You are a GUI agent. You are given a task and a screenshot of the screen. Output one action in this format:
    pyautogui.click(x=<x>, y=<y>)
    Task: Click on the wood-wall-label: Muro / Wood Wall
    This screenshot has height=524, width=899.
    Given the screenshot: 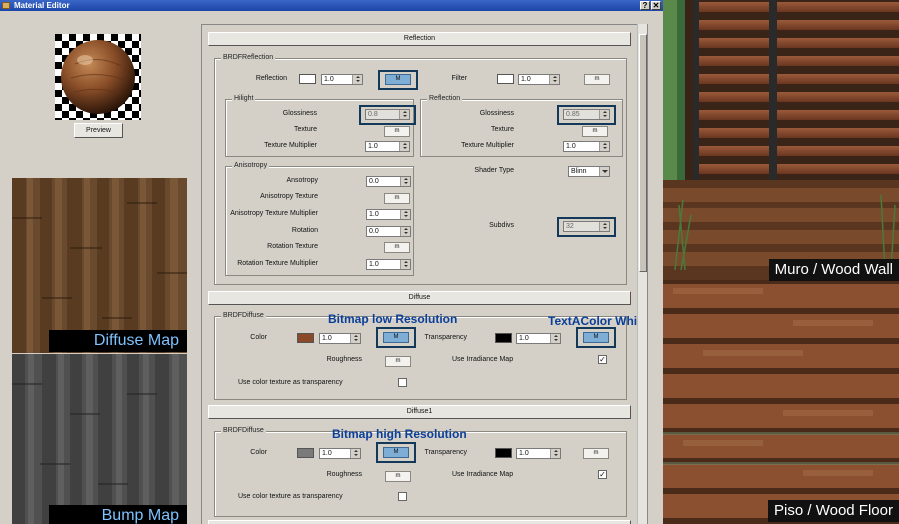 What is the action you would take?
    pyautogui.click(x=833, y=270)
    